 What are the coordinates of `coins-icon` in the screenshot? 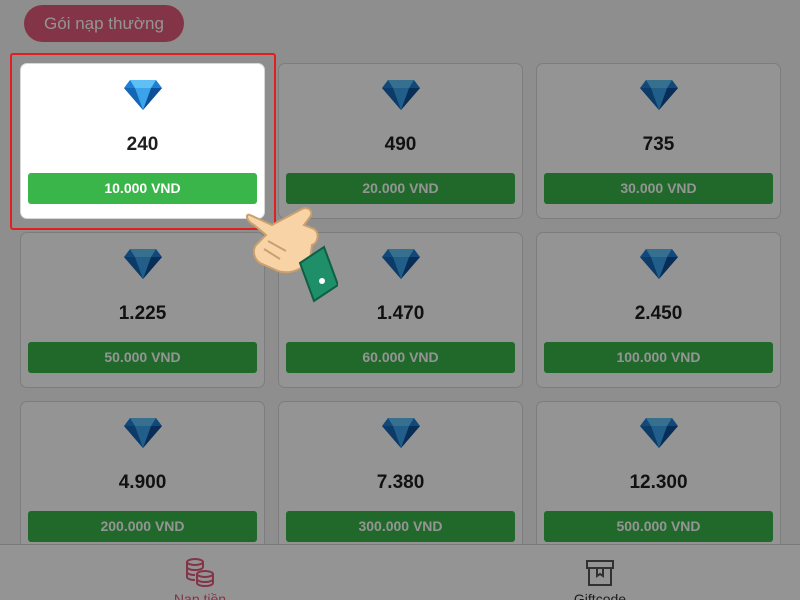 It's located at (200, 573).